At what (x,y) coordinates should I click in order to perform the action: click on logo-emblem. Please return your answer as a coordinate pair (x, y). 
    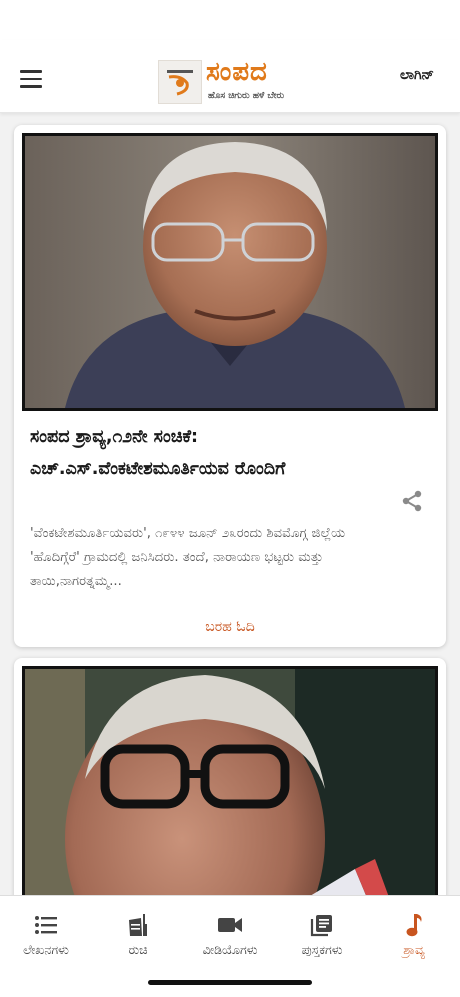
    Looking at the image, I should click on (180, 82).